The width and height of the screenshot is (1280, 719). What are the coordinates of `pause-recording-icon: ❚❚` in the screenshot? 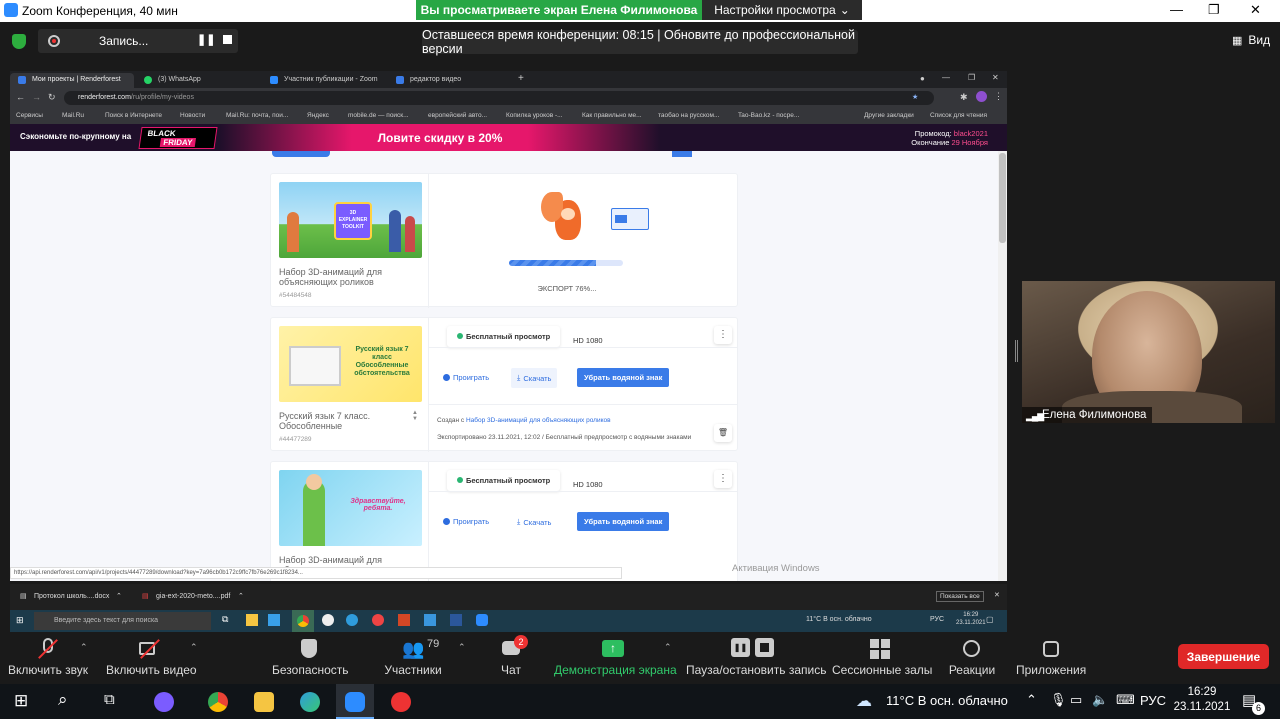 It's located at (206, 39).